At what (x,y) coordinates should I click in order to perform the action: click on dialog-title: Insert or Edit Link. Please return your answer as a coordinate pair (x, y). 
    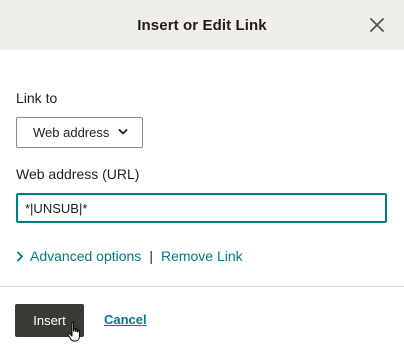
    Looking at the image, I should click on (202, 25).